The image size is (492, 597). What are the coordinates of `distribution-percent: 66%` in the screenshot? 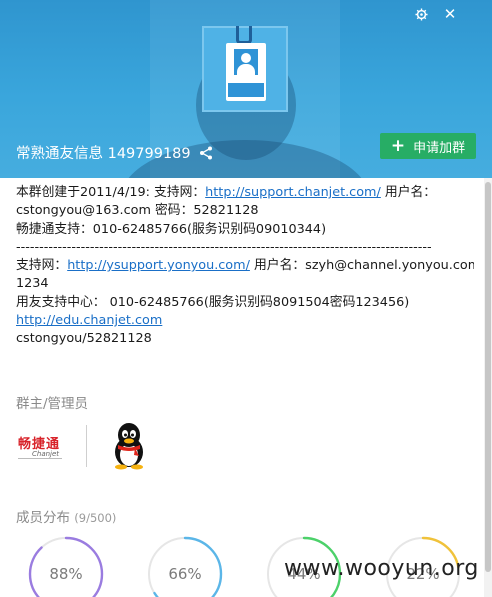 It's located at (185, 574).